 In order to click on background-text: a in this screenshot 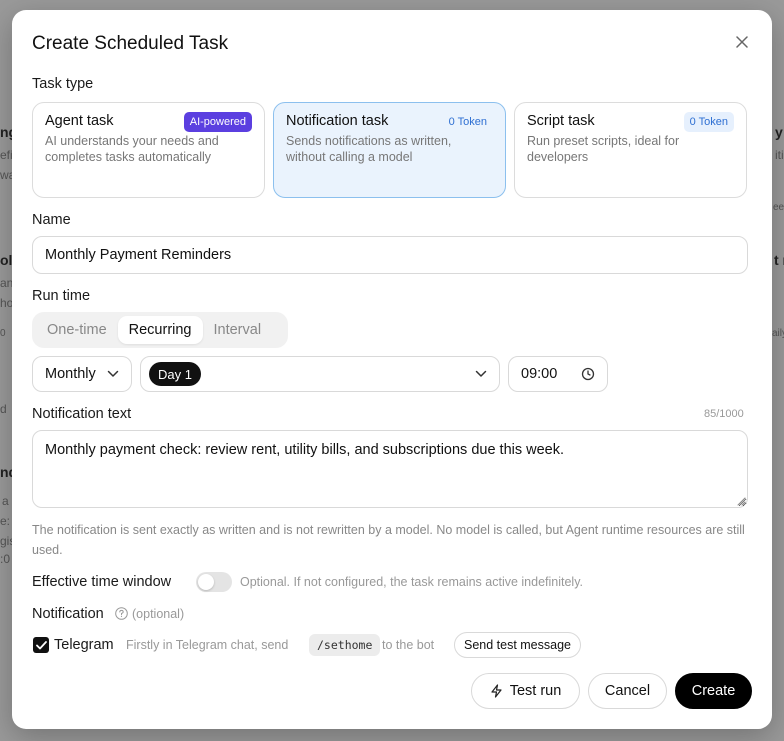, I will do `click(5, 501)`.